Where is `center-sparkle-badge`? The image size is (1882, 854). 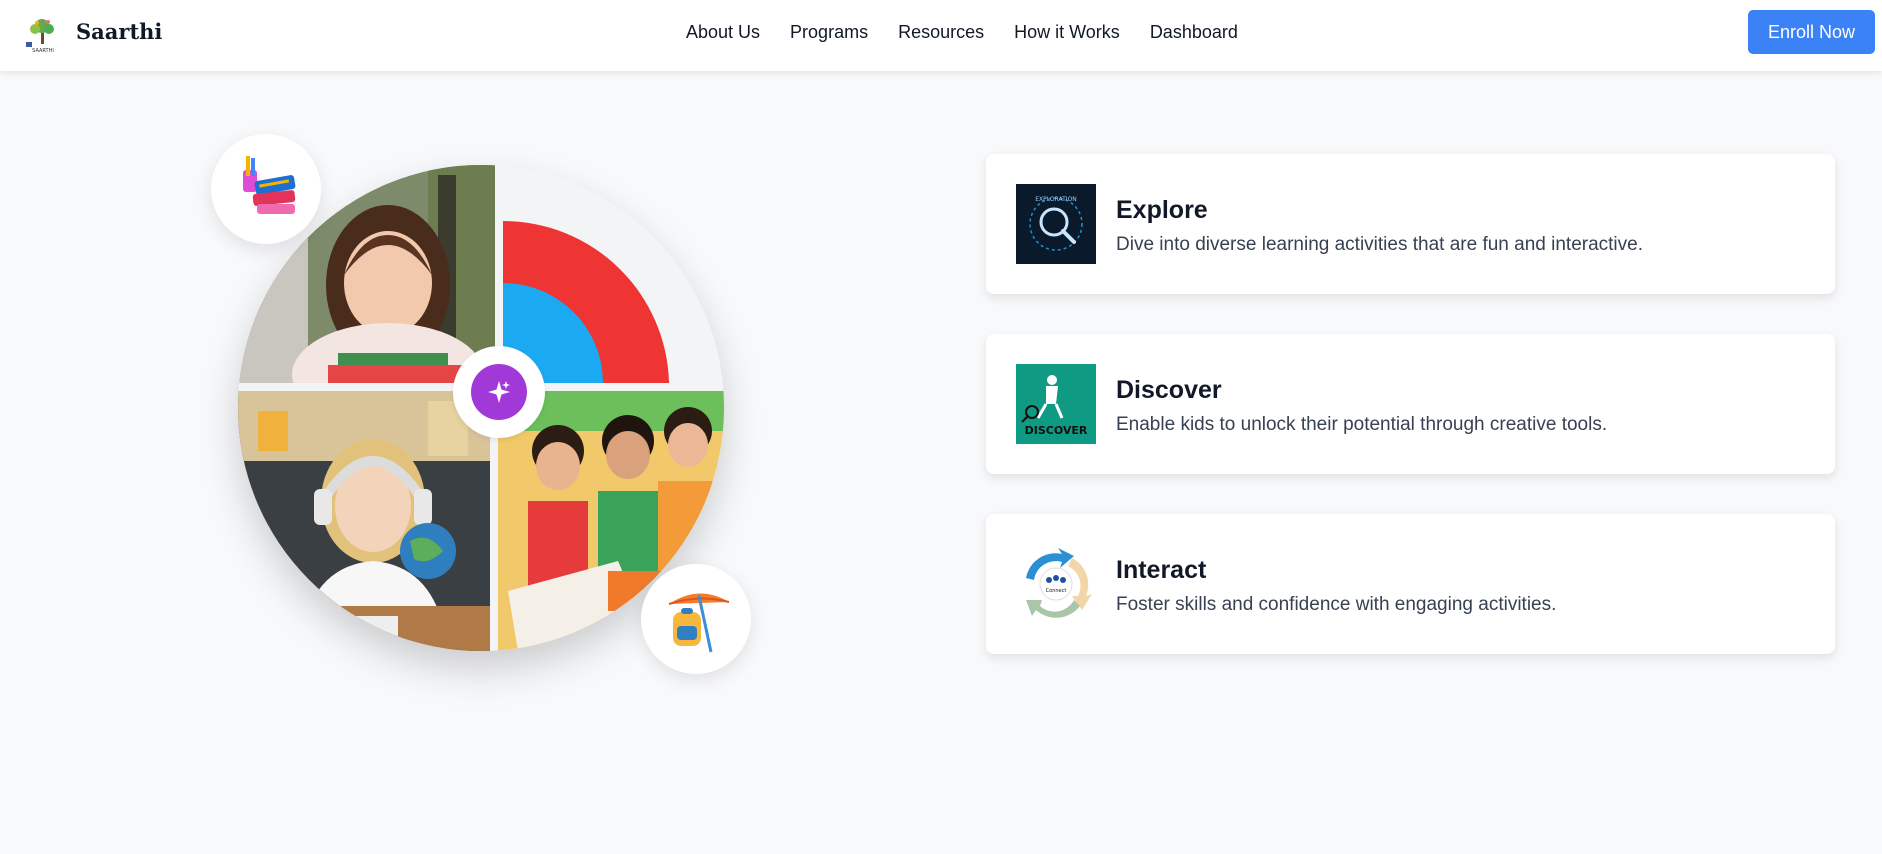
center-sparkle-badge is located at coordinates (499, 392).